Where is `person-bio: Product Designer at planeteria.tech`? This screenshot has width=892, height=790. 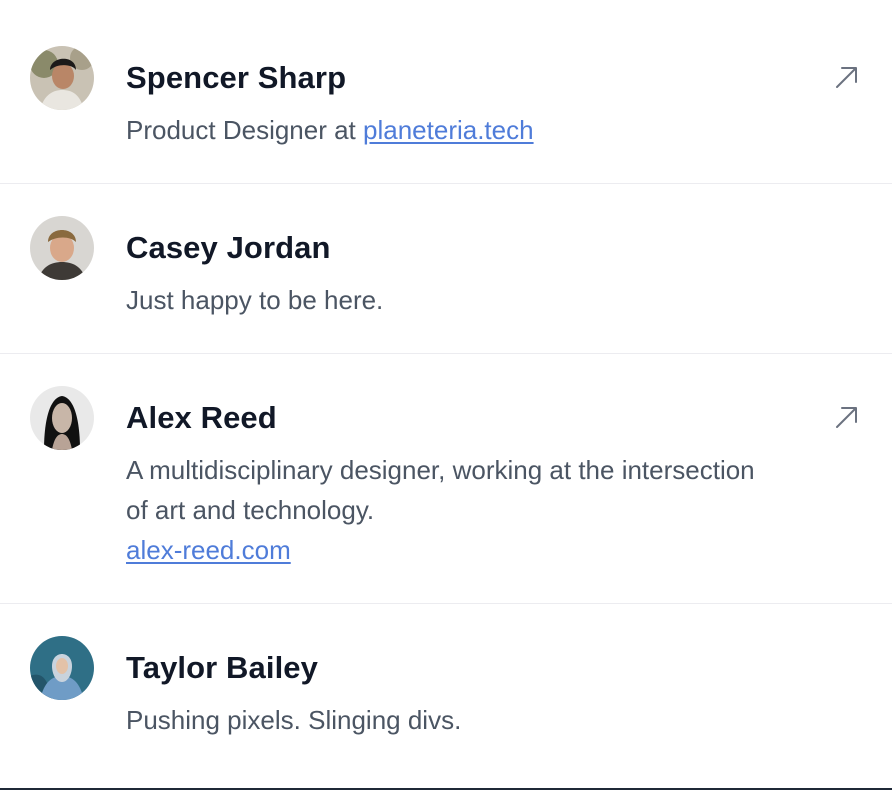 person-bio: Product Designer at planeteria.tech is located at coordinates (446, 130).